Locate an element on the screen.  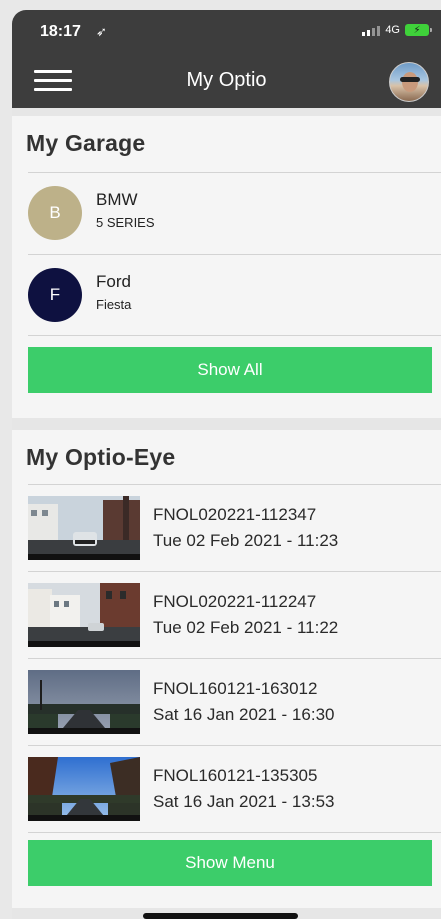
status-indicators: 4G ⚡ is located at coordinates (397, 30).